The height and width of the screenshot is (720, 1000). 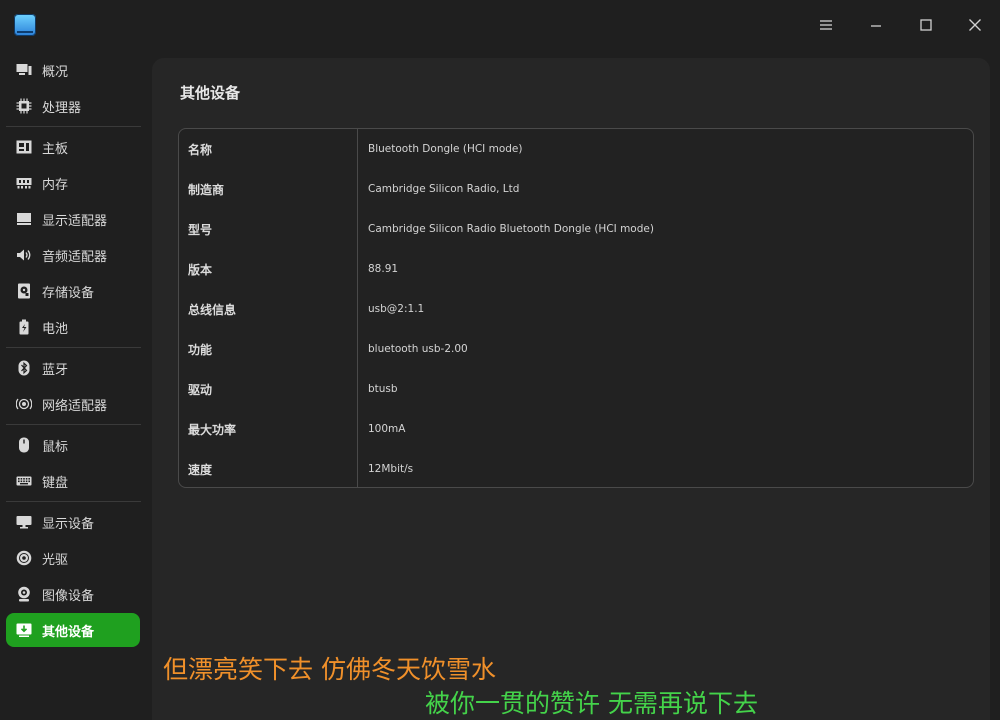 I want to click on motherboard-icon, so click(x=24, y=147).